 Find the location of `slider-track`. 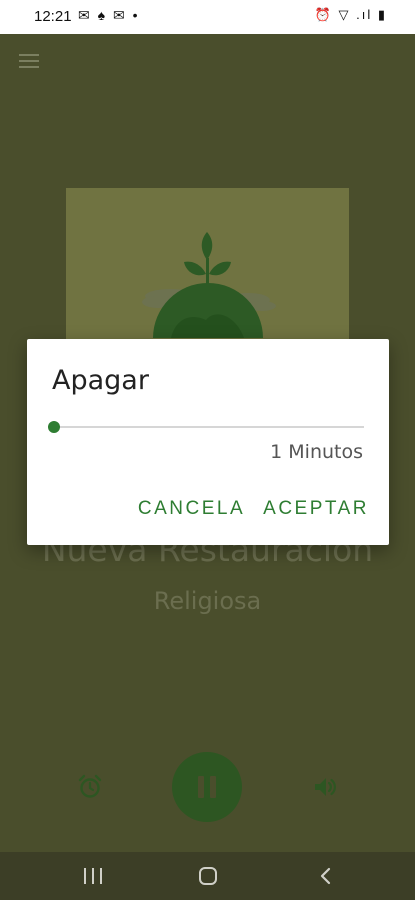

slider-track is located at coordinates (209, 427).